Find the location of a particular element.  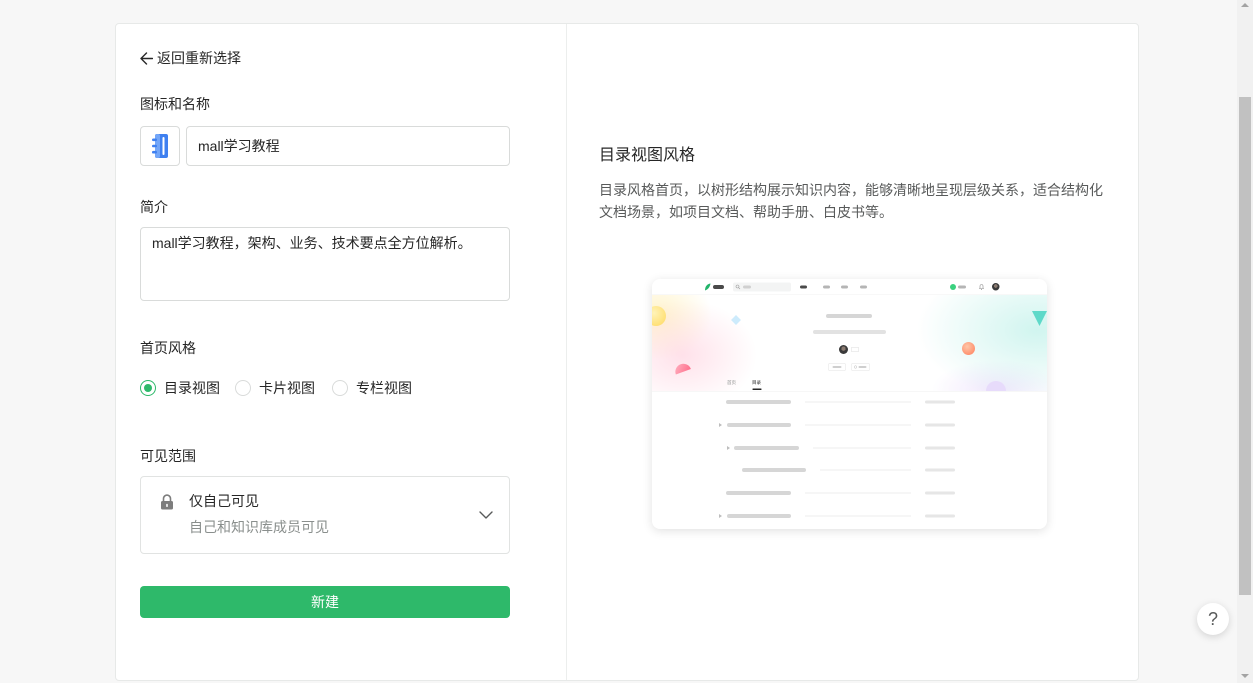

home-style-label: 首页风格 is located at coordinates (168, 348).